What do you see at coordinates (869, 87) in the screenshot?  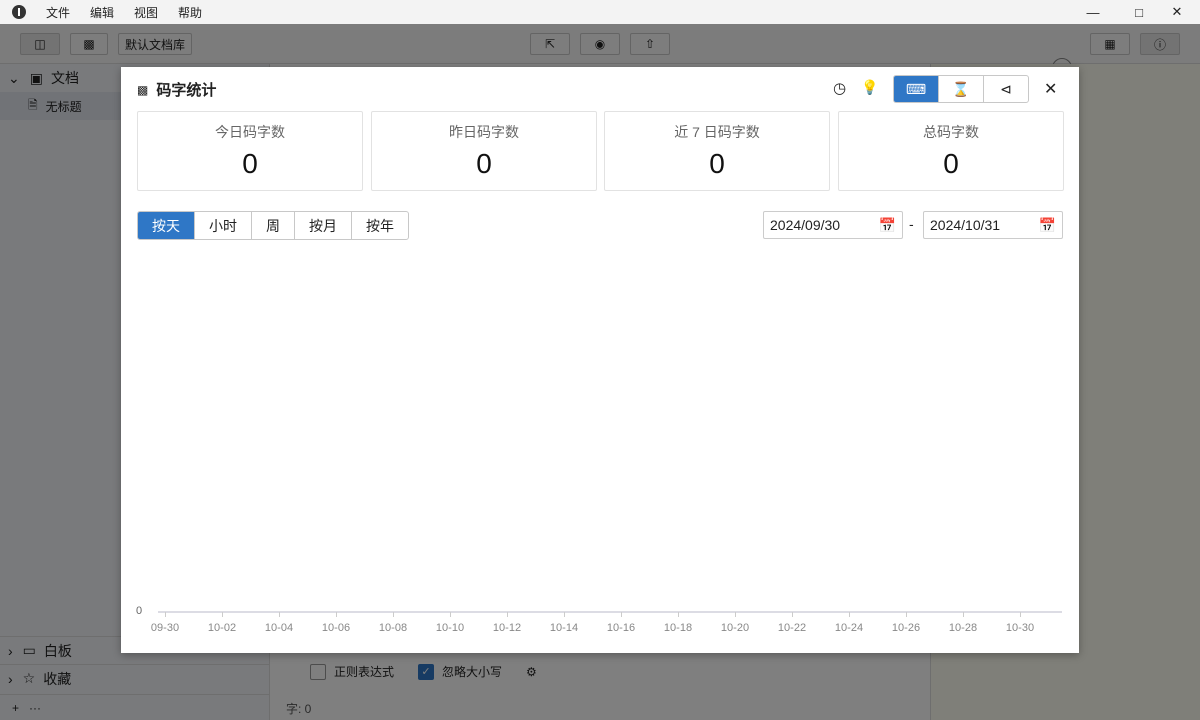 I see `lightbulb-icon: 💡` at bounding box center [869, 87].